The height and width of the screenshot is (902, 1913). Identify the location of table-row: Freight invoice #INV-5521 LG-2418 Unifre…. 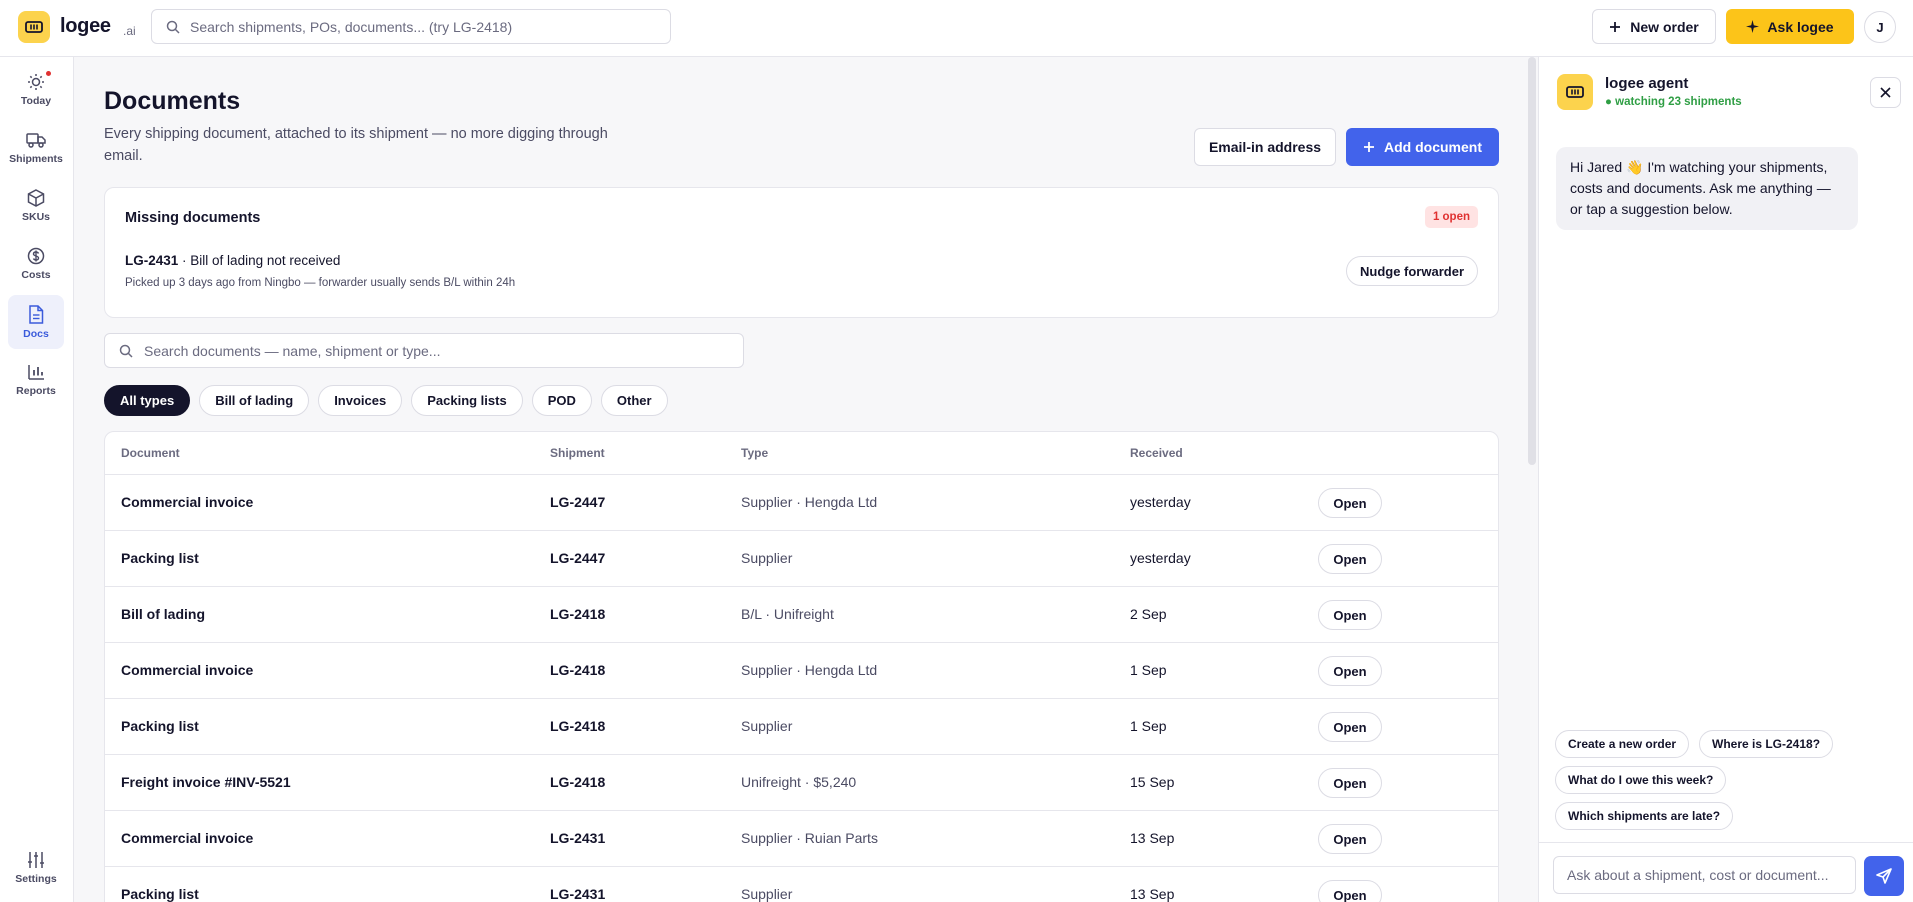
(801, 783).